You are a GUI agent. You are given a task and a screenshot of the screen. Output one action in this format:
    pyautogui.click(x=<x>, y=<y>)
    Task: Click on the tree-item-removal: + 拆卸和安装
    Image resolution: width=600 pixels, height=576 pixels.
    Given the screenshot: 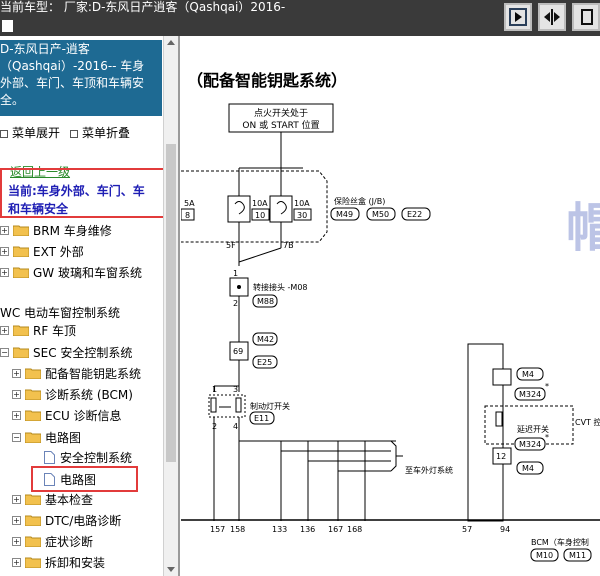 What is the action you would take?
    pyautogui.click(x=58, y=562)
    